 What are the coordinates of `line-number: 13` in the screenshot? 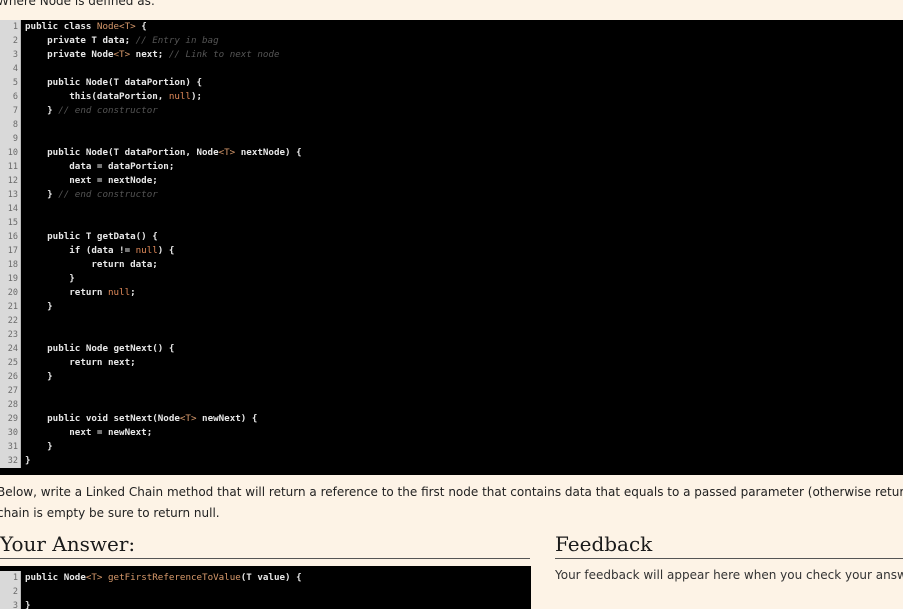 It's located at (10, 195).